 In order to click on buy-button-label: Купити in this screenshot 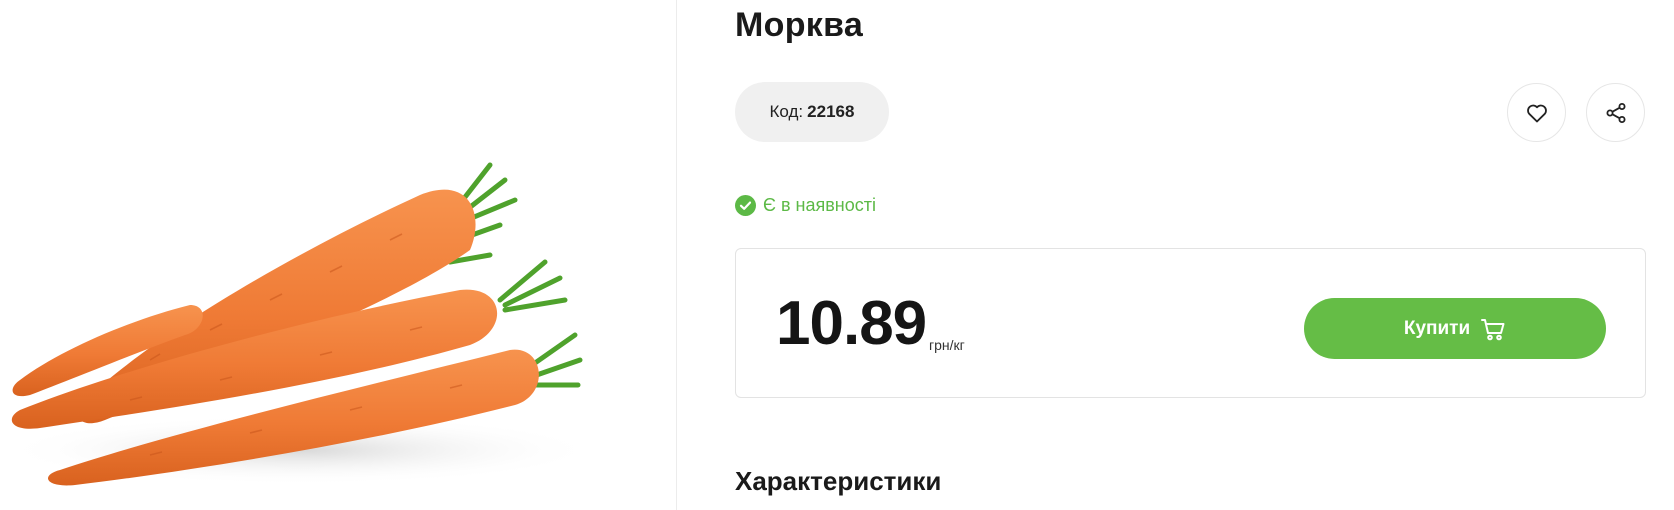, I will do `click(1437, 328)`.